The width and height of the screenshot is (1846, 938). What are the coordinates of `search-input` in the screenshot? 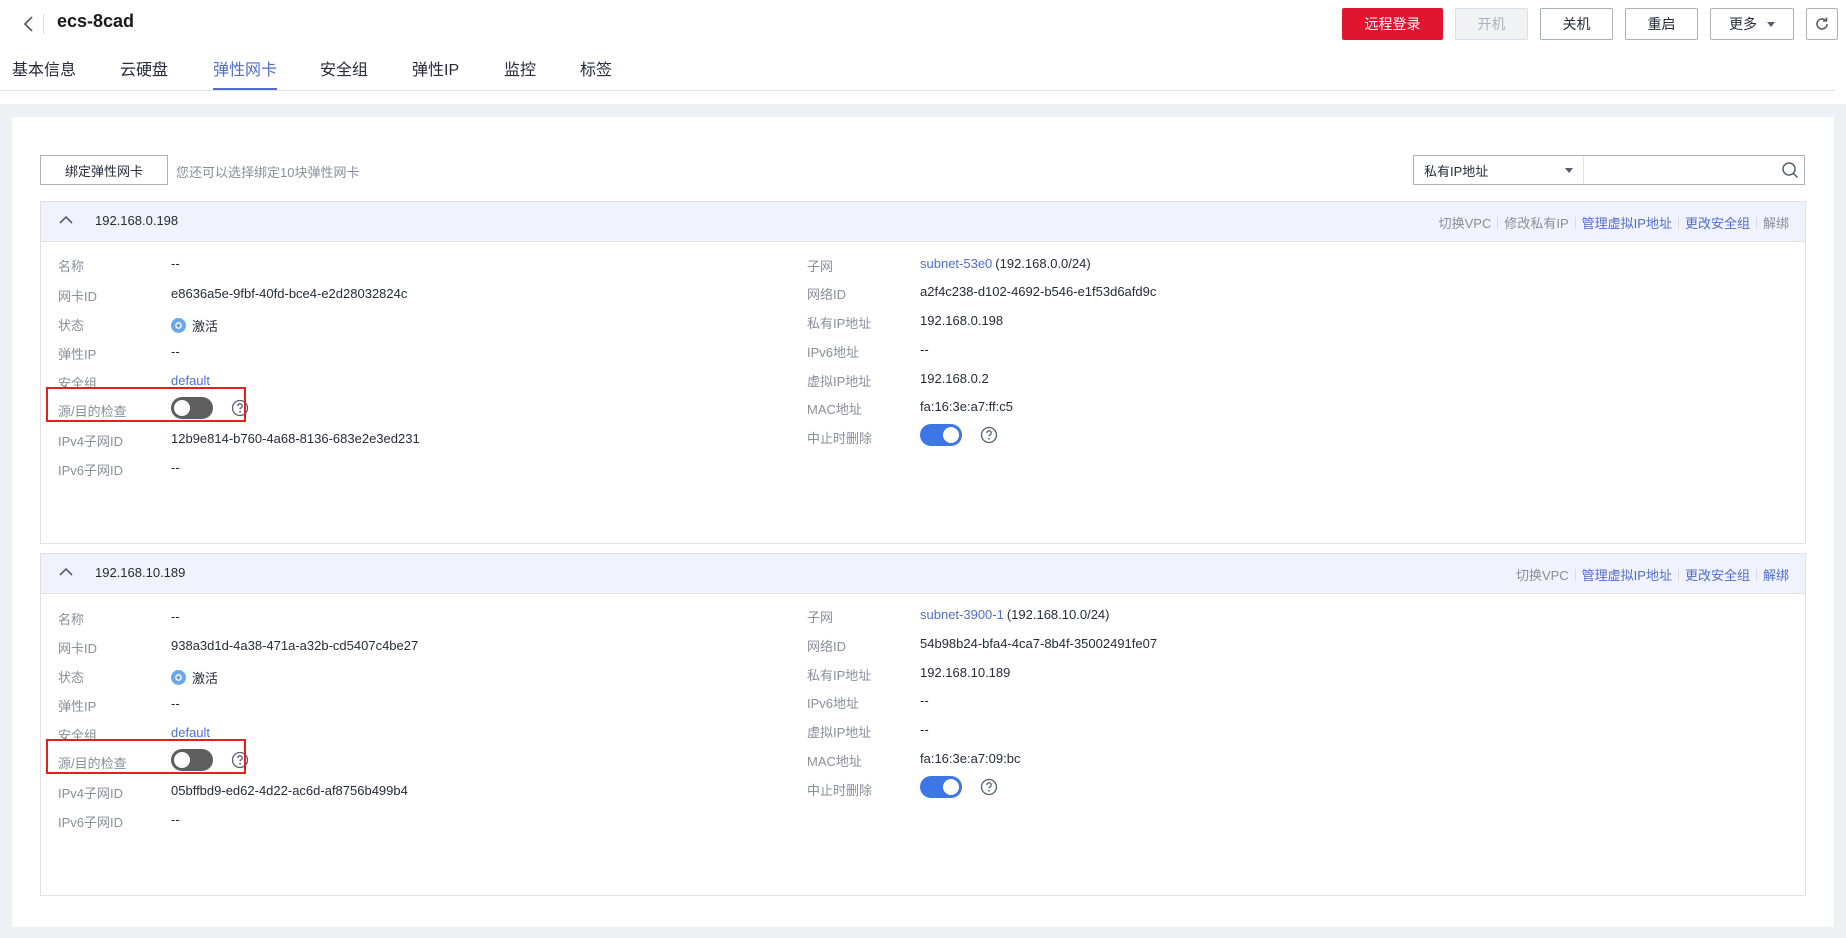 It's located at (1680, 170).